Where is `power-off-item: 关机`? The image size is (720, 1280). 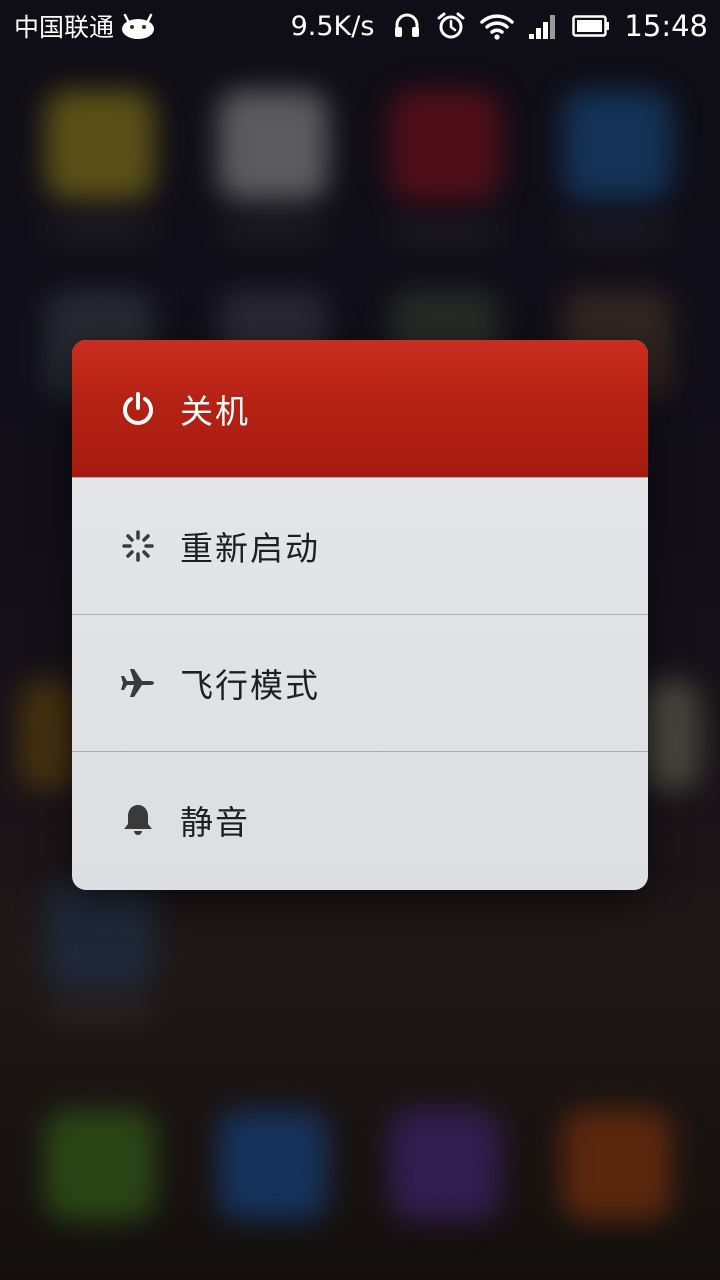
power-off-item: 关机 is located at coordinates (360, 408).